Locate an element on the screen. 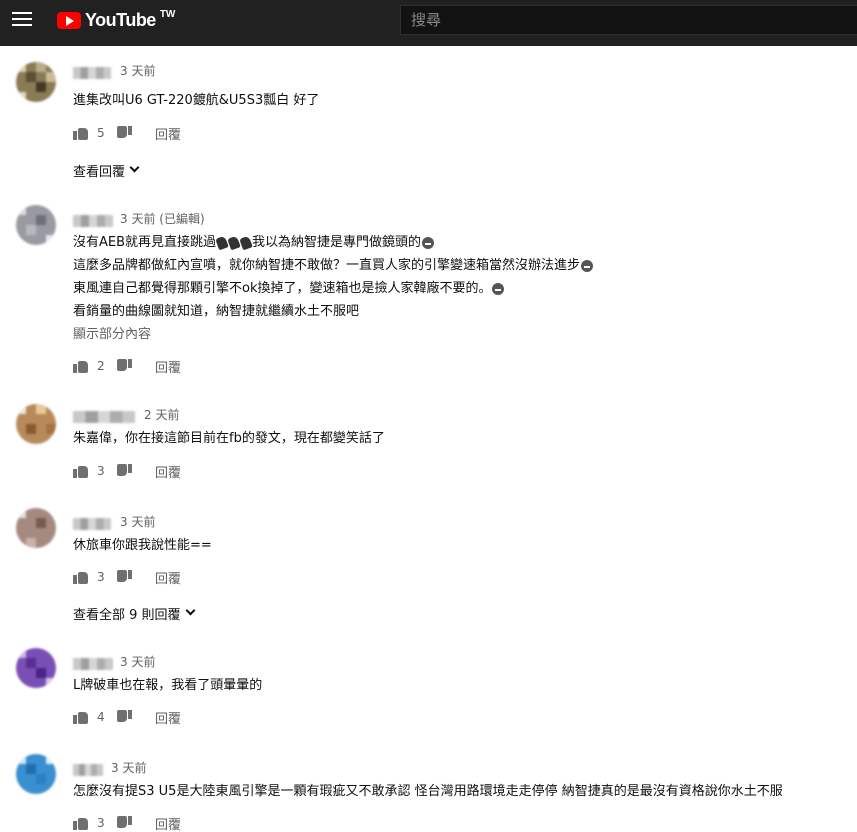 The image size is (857, 832). comment-line: 東風連自己都覺得那顆引擎不ok換掉了，變速箱也是撿人家韓廠不要的。 is located at coordinates (333, 288).